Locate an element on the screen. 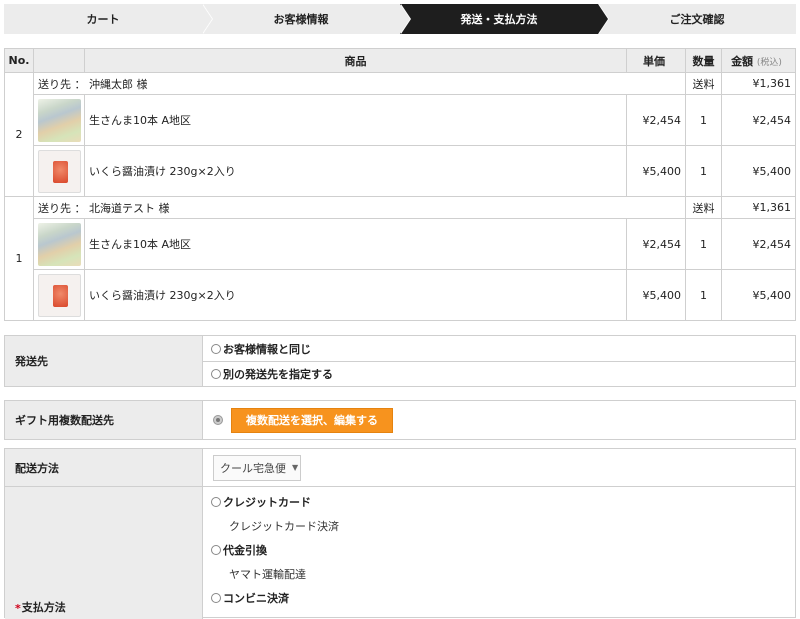  shipping-destination-label: 発送先 is located at coordinates (104, 361).